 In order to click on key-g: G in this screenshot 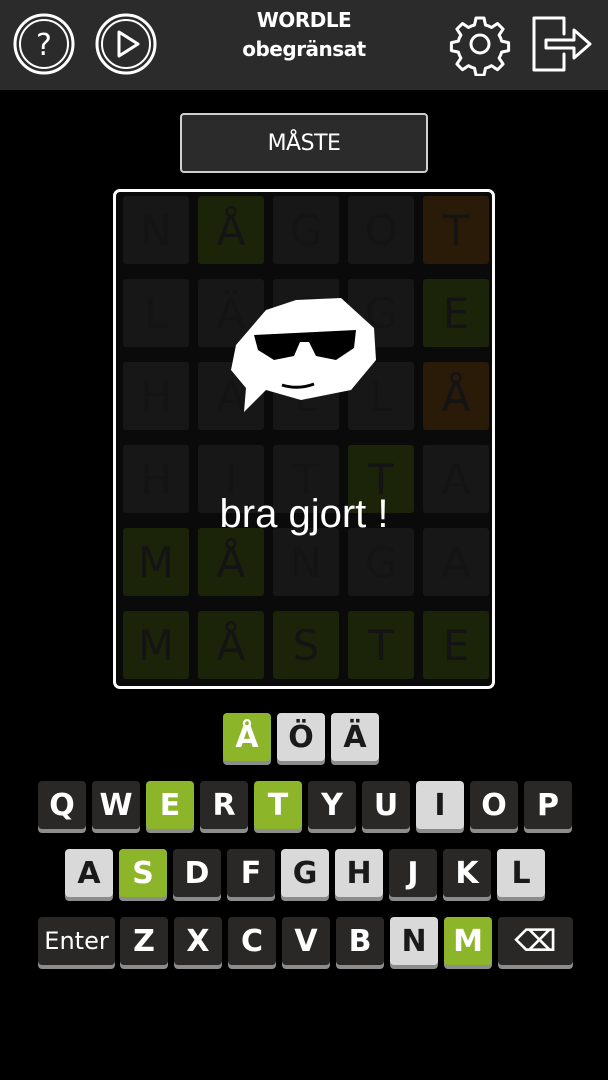, I will do `click(305, 873)`.